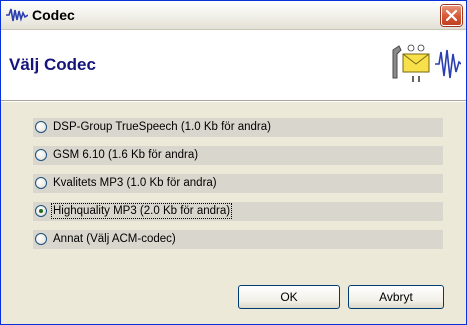  Describe the element at coordinates (426, 63) in the screenshot. I see `tools-envelope-waveform-icon` at that location.